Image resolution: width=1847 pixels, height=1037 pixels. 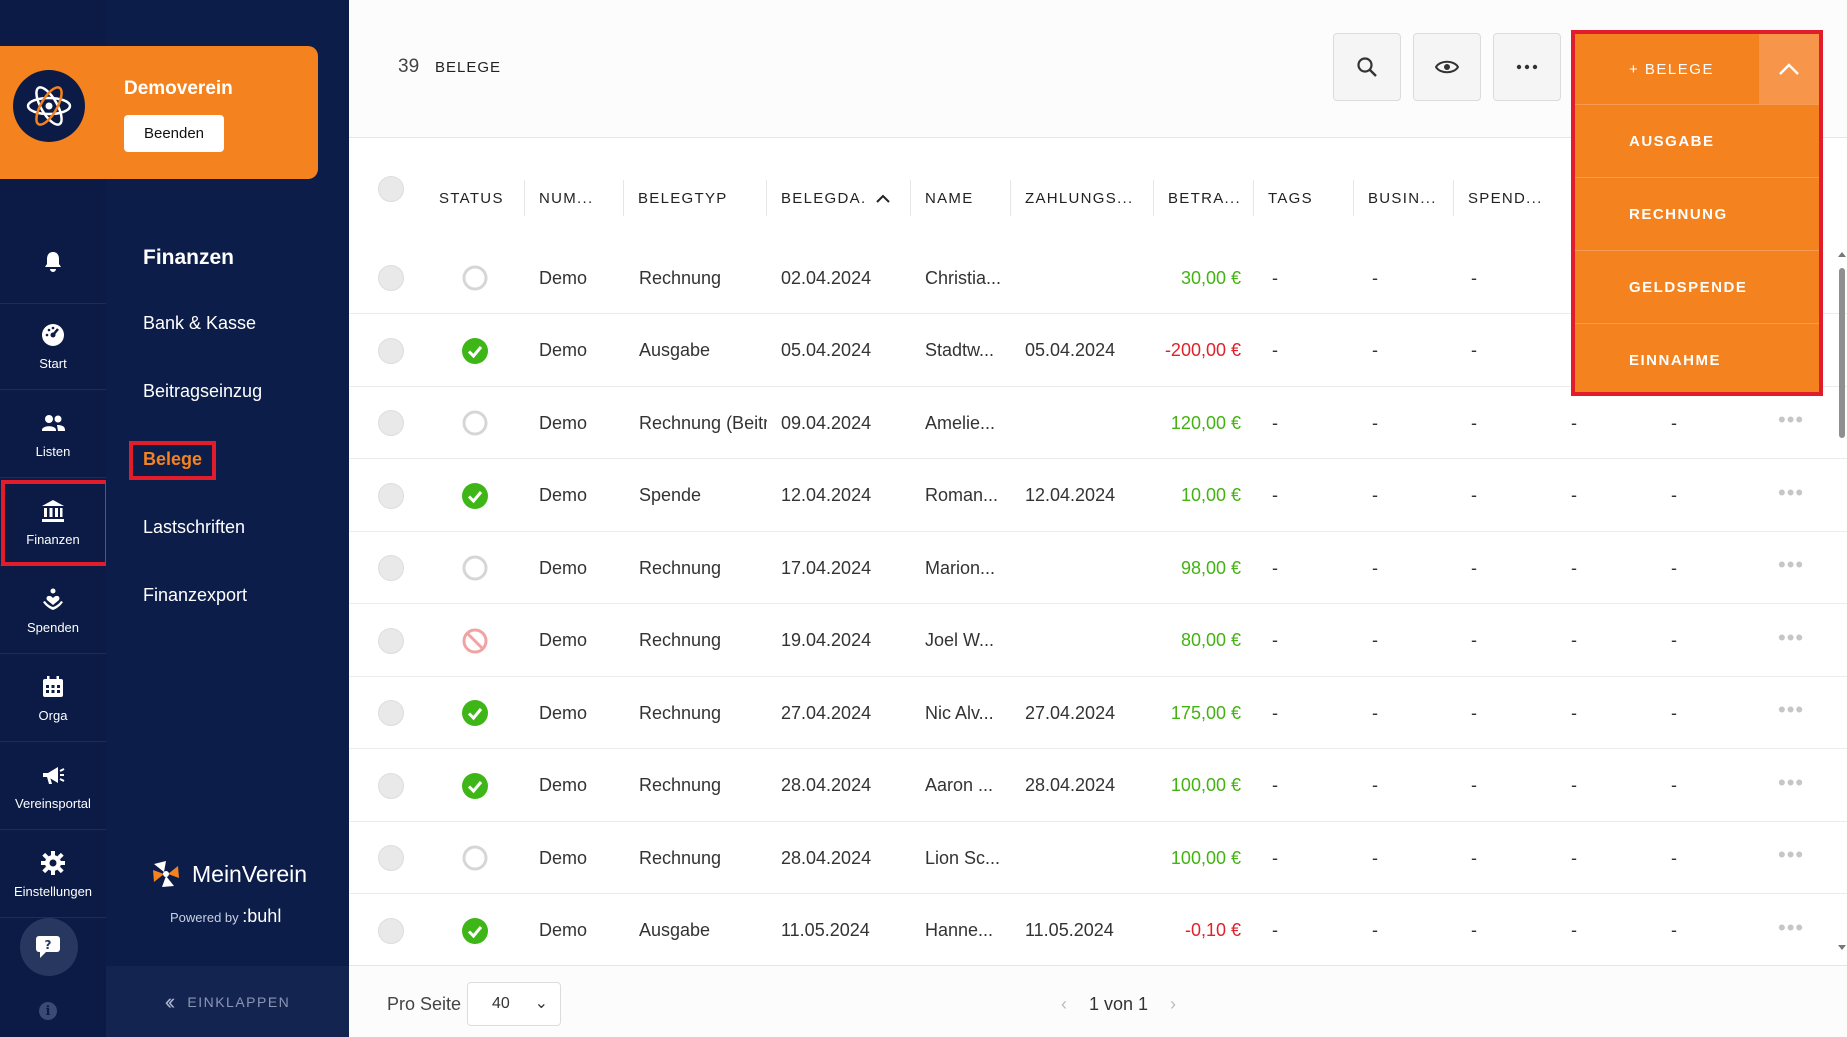 I want to click on next-page-icon: ›, so click(x=1173, y=1004).